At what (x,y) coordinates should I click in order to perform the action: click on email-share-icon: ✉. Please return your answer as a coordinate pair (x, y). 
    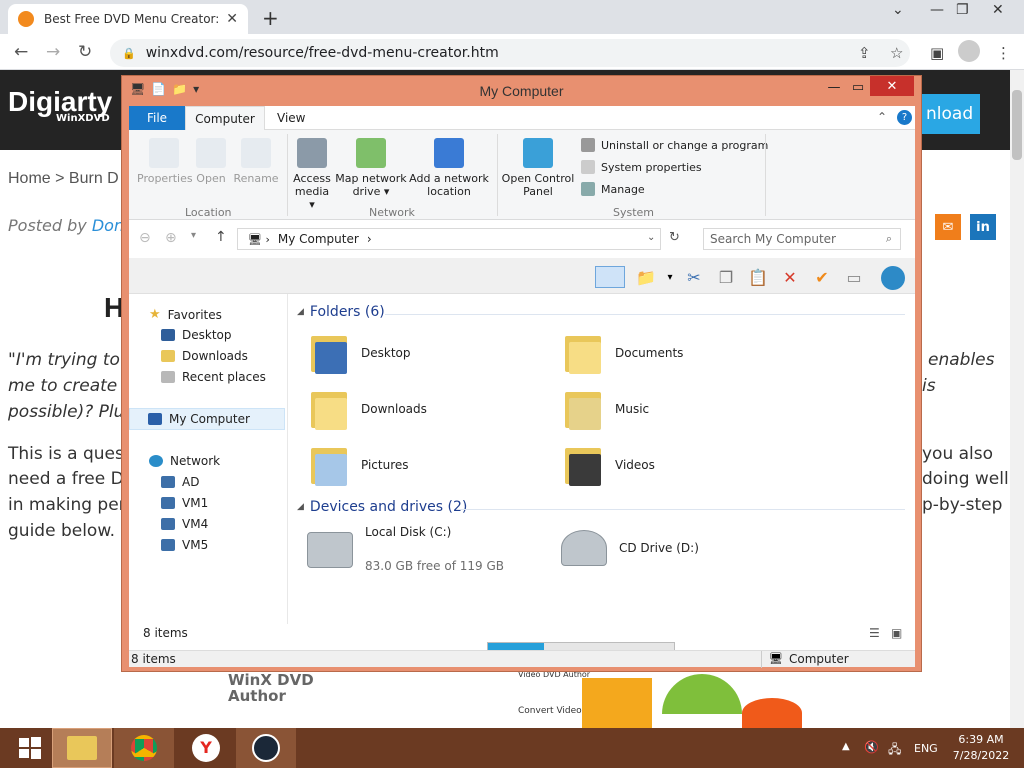
    Looking at the image, I should click on (948, 227).